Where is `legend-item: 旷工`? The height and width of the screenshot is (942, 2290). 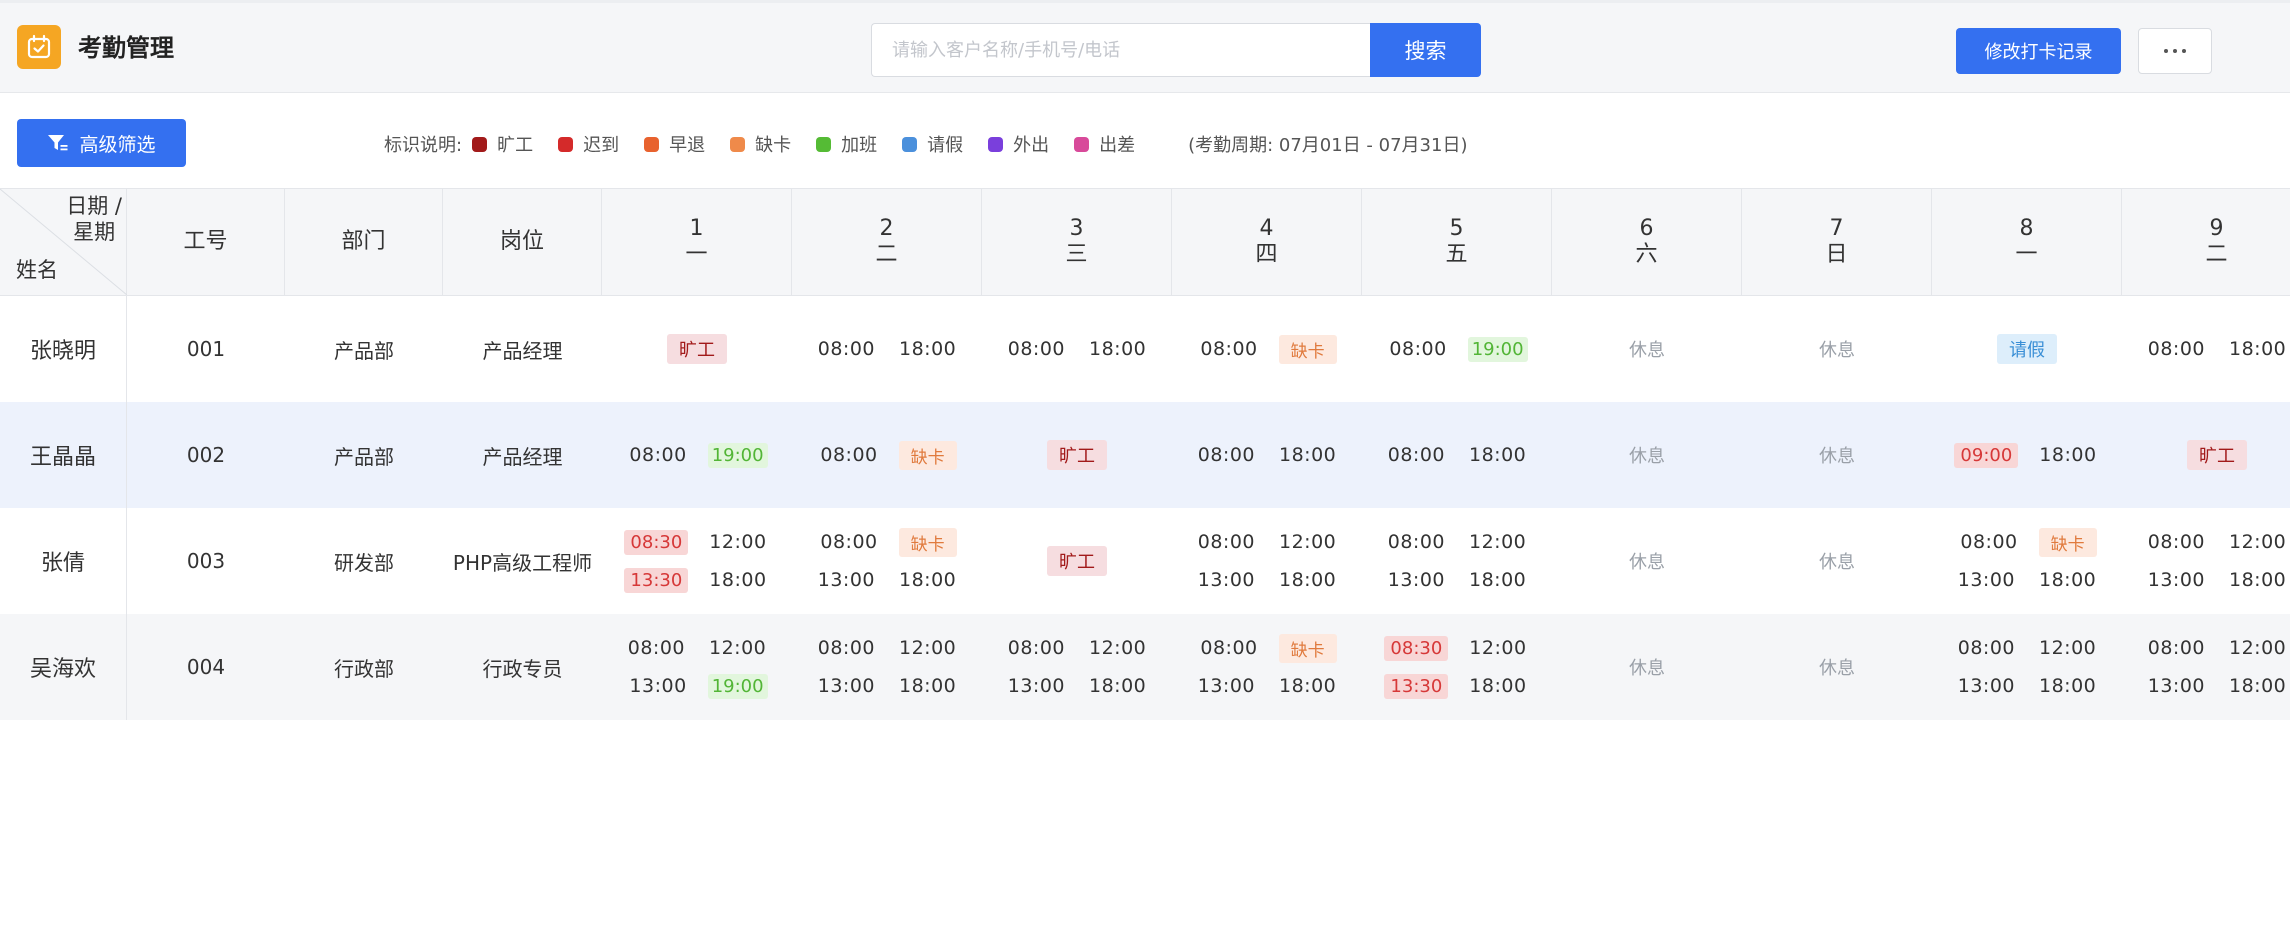
legend-item: 旷工 is located at coordinates (502, 144).